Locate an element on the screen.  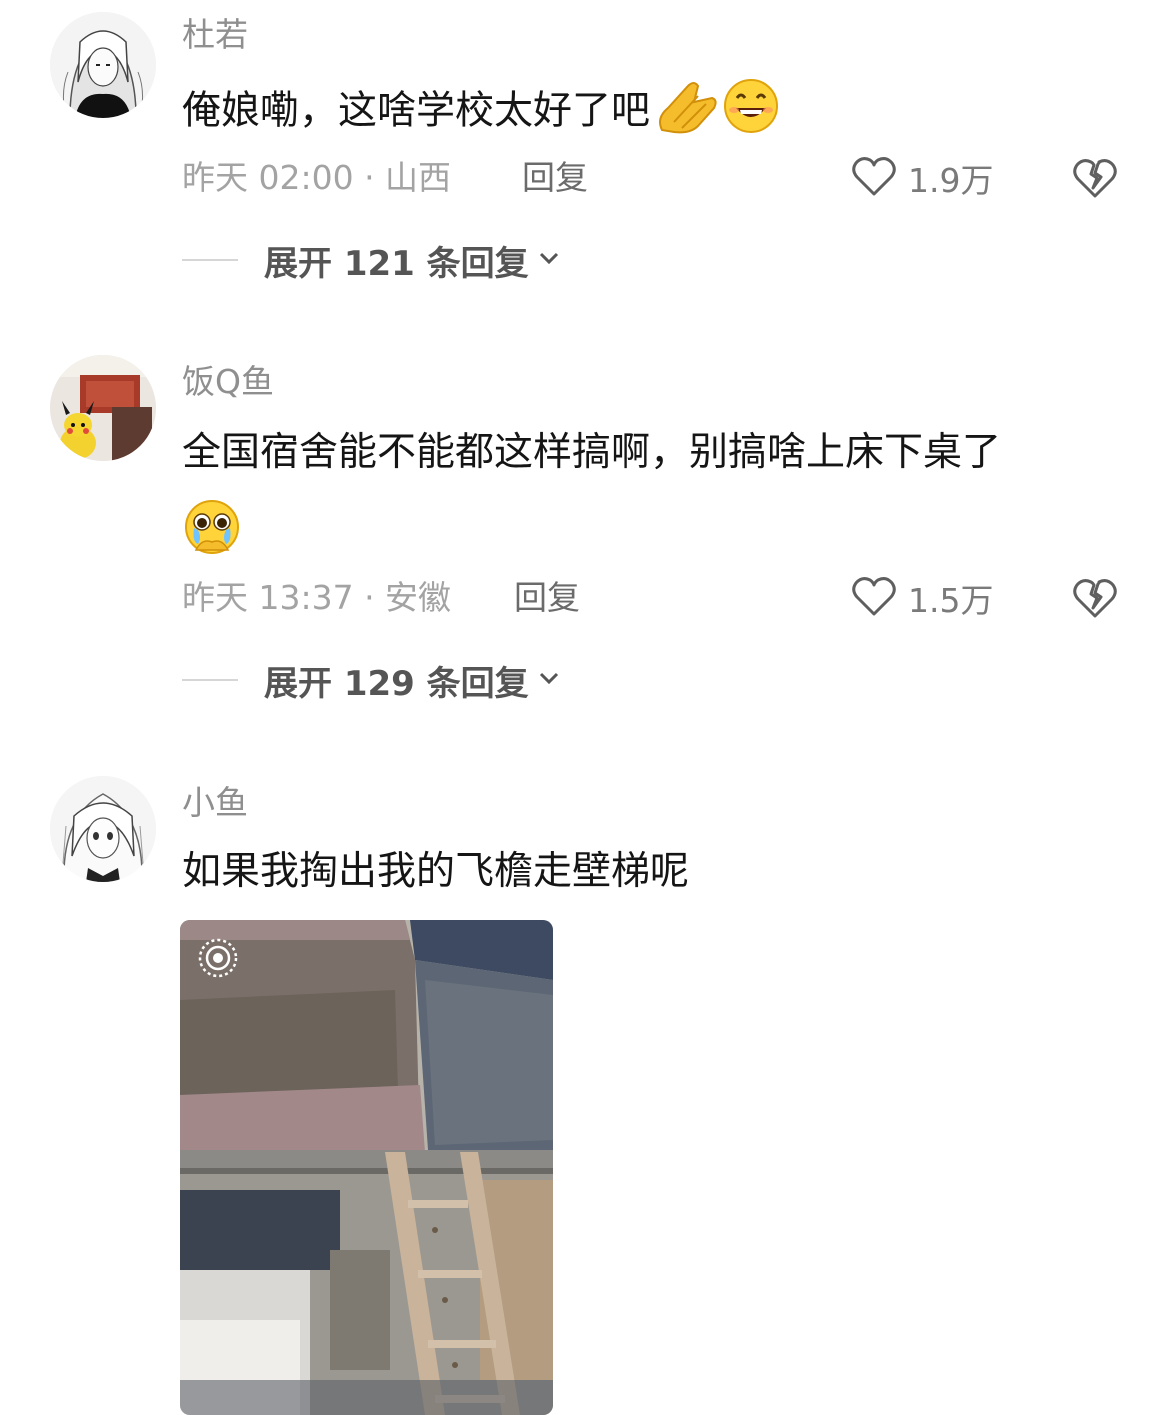
comment-text-body: 如果我掏出我的飞檐走壁梯呢 is located at coordinates (436, 871).